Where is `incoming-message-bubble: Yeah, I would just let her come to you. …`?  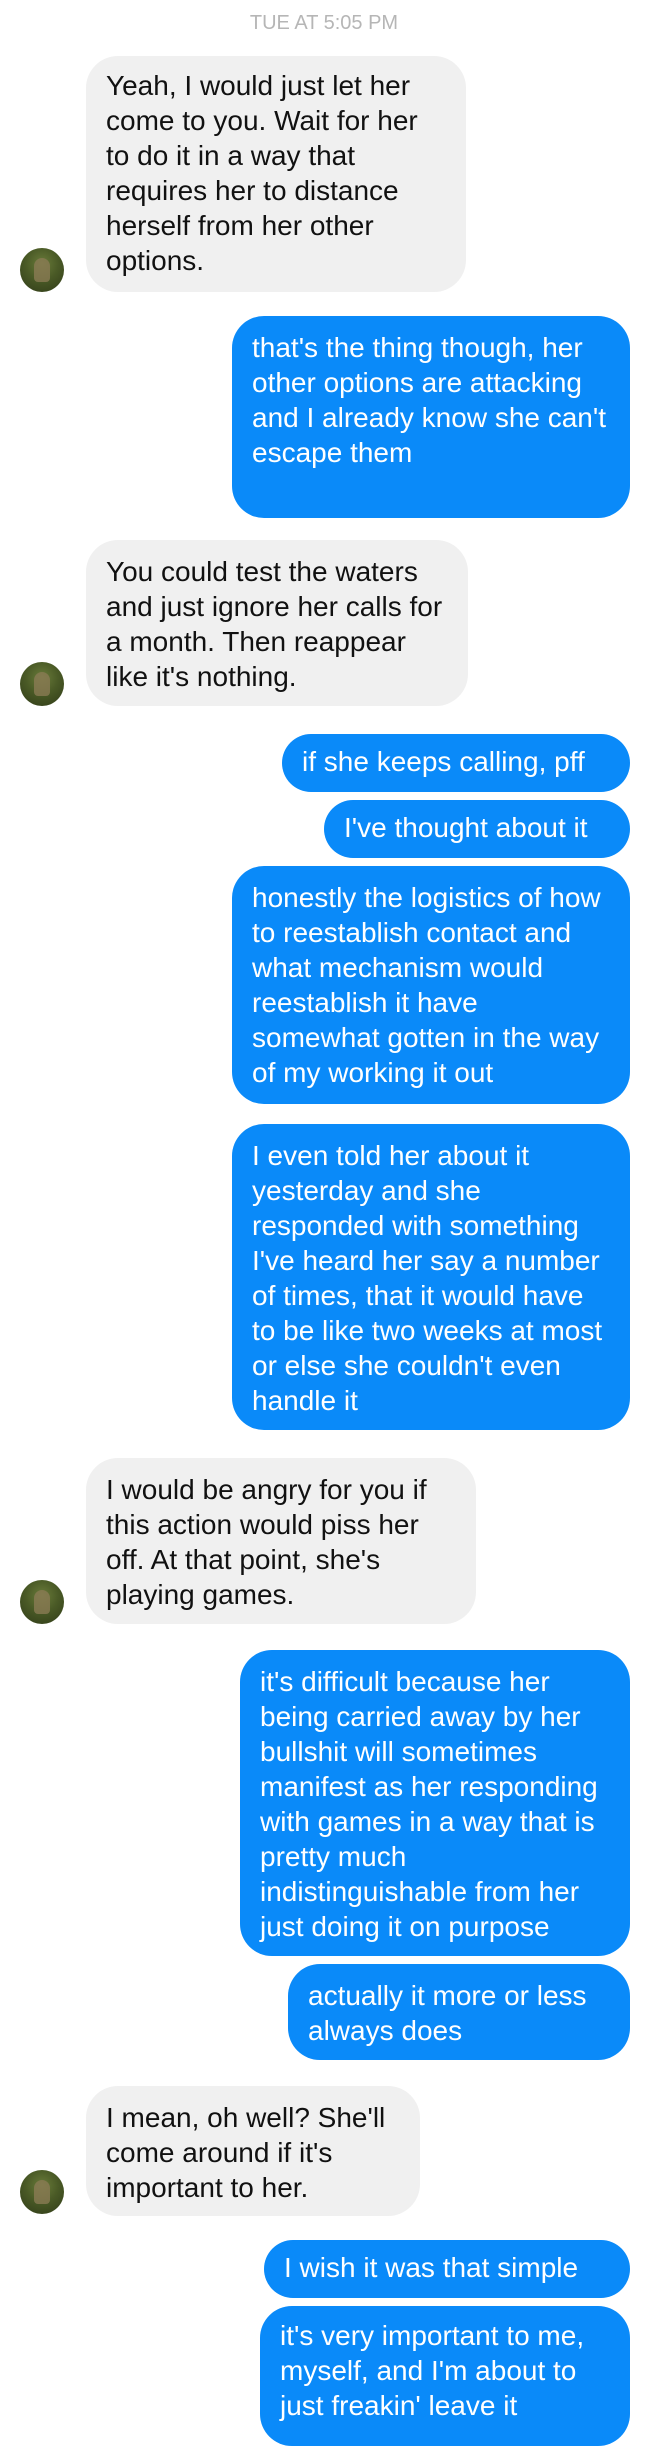 incoming-message-bubble: Yeah, I would just let her come to you. … is located at coordinates (276, 174).